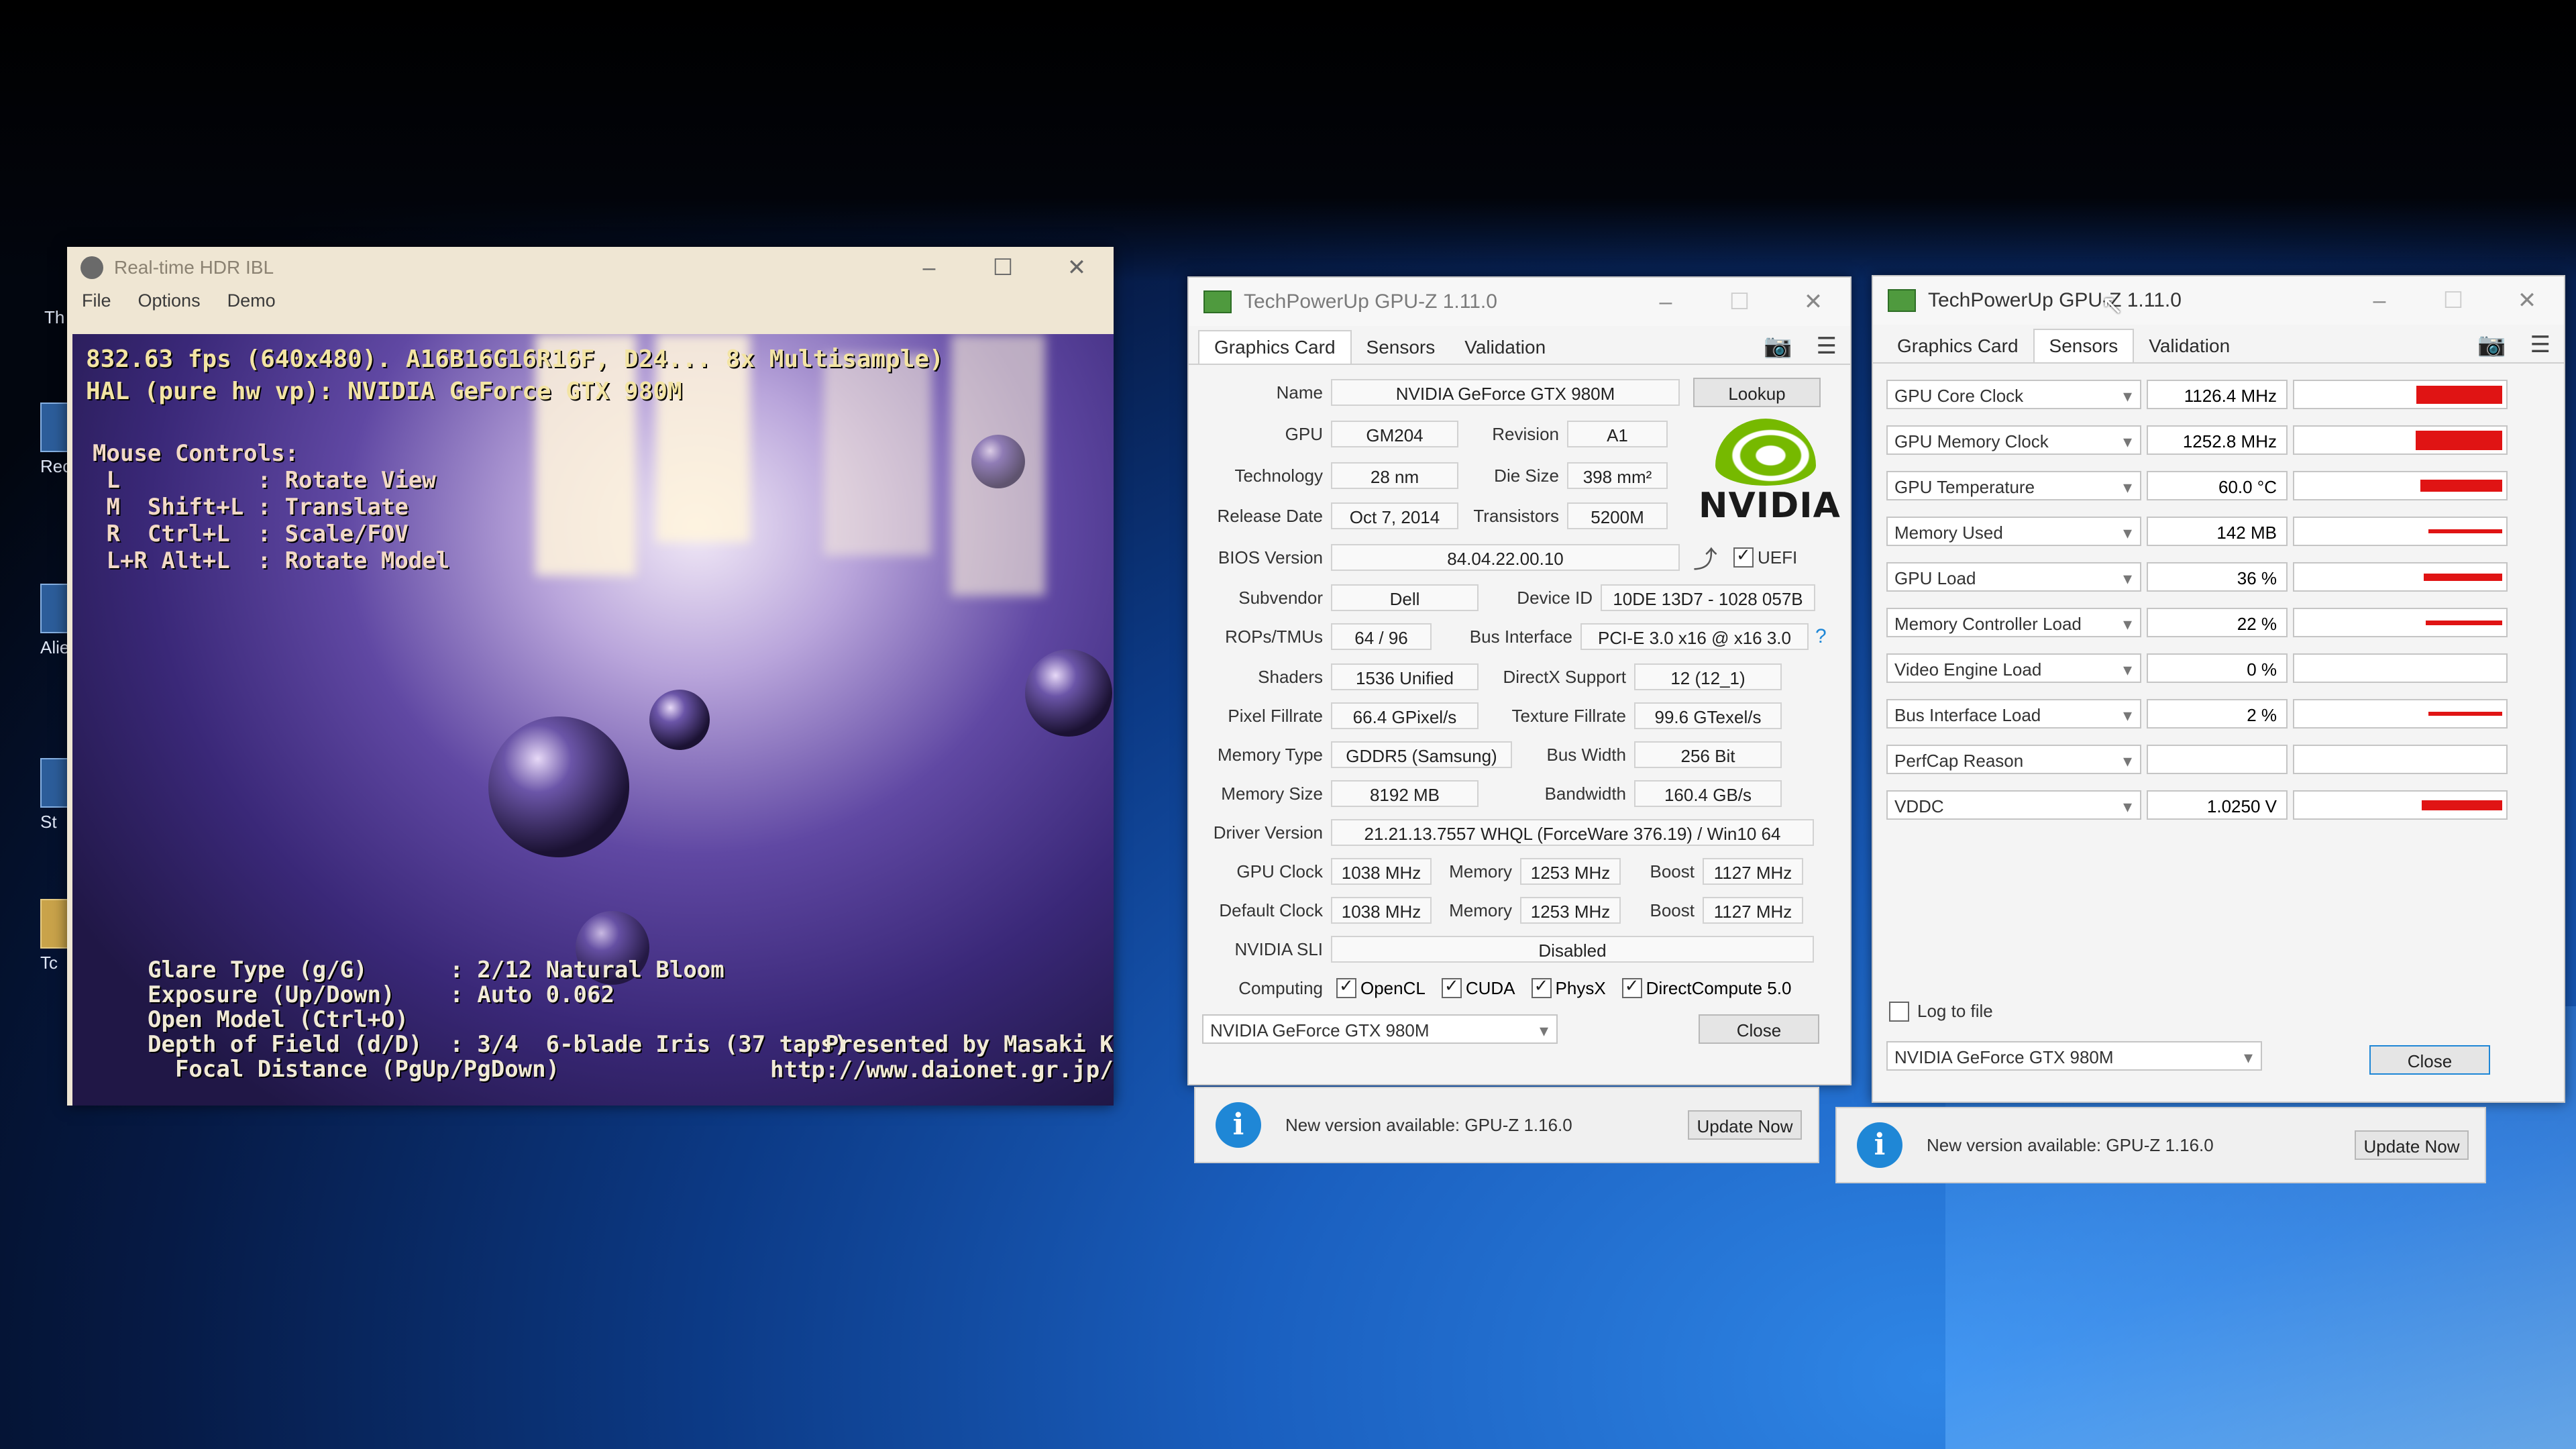 Image resolution: width=2576 pixels, height=1449 pixels. Describe the element at coordinates (54, 317) in the screenshot. I see `desktop-left-text: Th` at that location.